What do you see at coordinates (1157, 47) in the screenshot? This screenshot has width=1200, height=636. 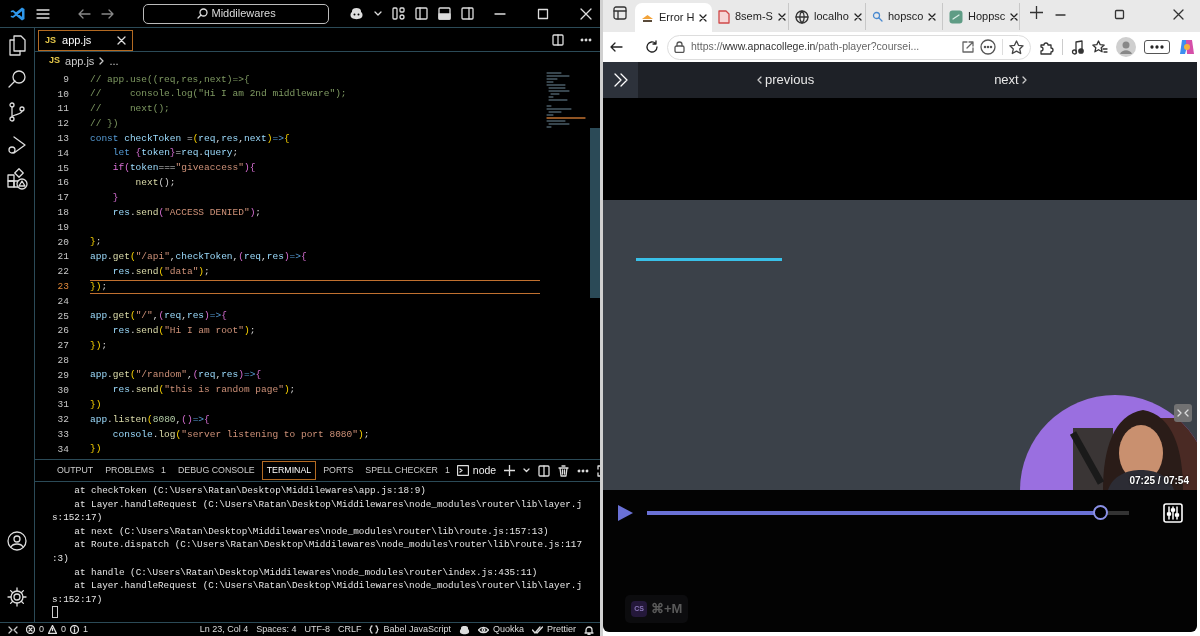 I see `settings-more-button` at bounding box center [1157, 47].